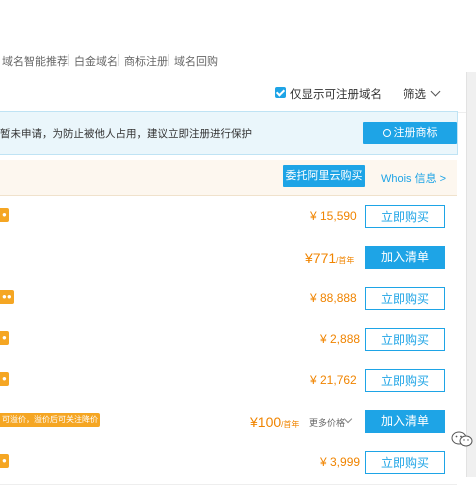 This screenshot has width=476, height=485. Describe the element at coordinates (386, 133) in the screenshot. I see `user-icon` at that location.